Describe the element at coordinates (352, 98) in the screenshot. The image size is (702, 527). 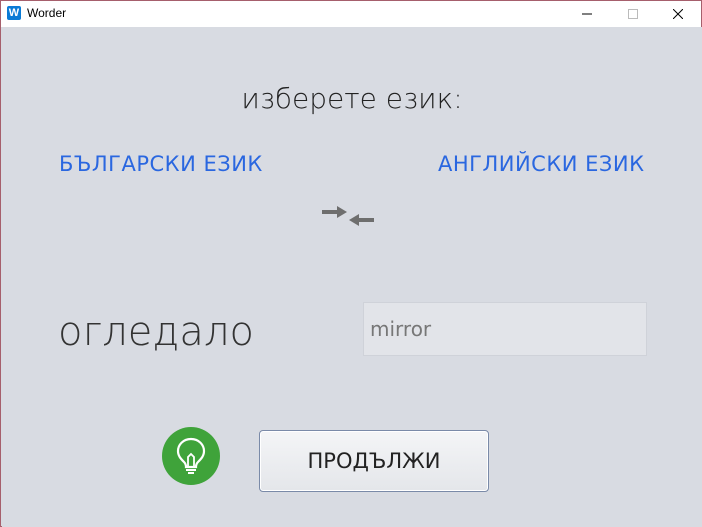
I see `choose-language-heading: изберете език:` at that location.